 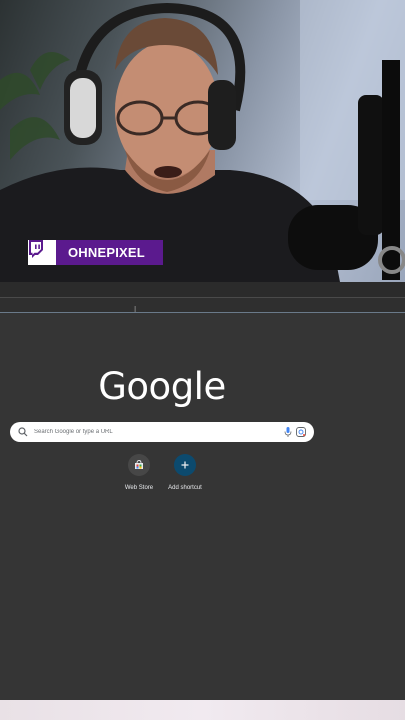 What do you see at coordinates (139, 465) in the screenshot?
I see `web-store-icon` at bounding box center [139, 465].